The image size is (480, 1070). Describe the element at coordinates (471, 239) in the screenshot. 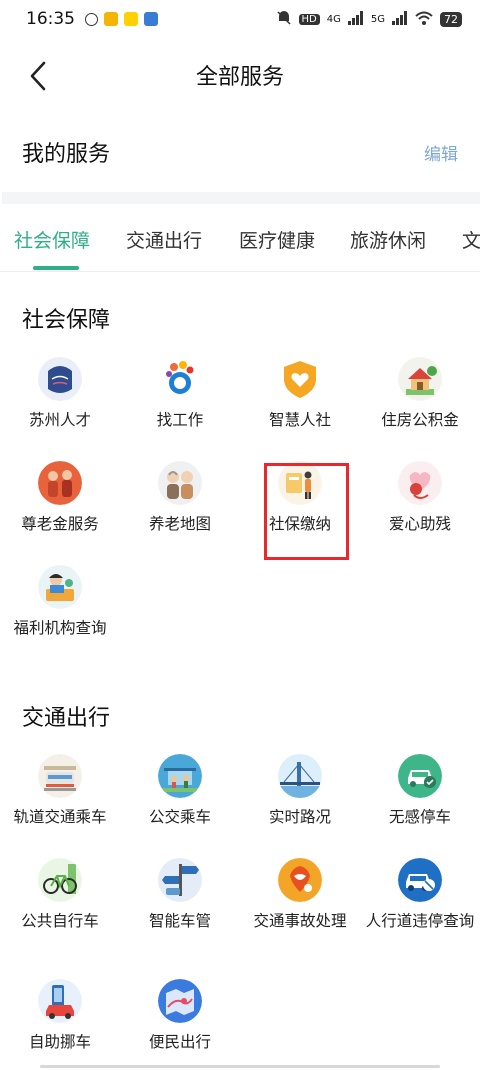

I see `tab-culture: 文` at that location.